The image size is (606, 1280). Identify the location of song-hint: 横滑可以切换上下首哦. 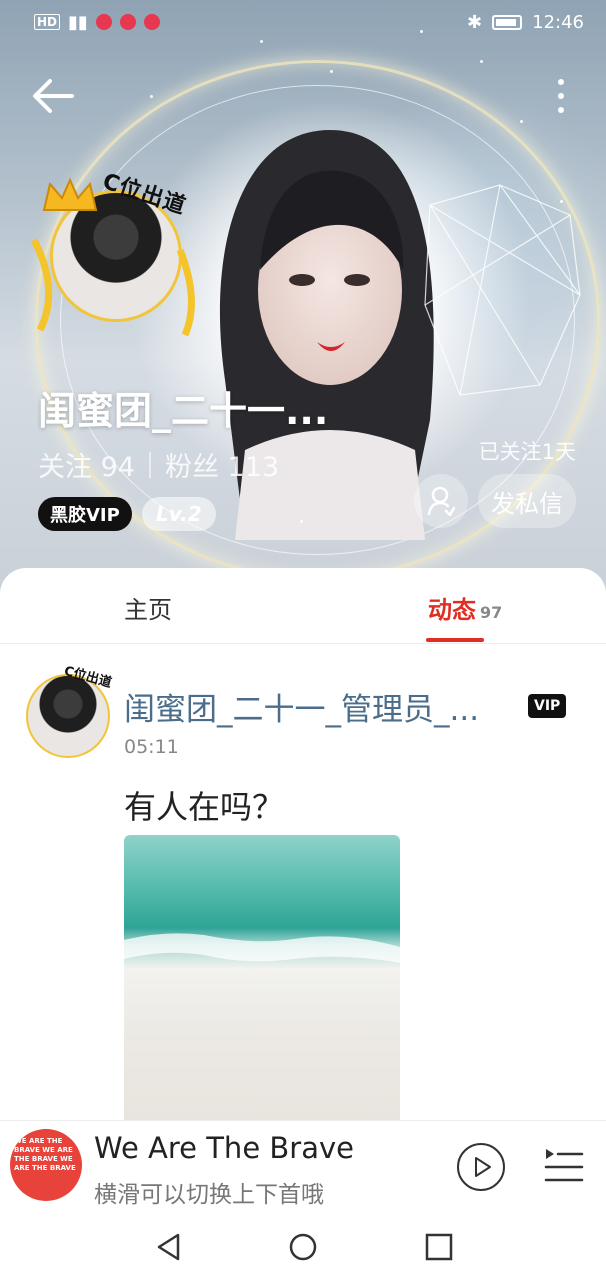
(209, 1195).